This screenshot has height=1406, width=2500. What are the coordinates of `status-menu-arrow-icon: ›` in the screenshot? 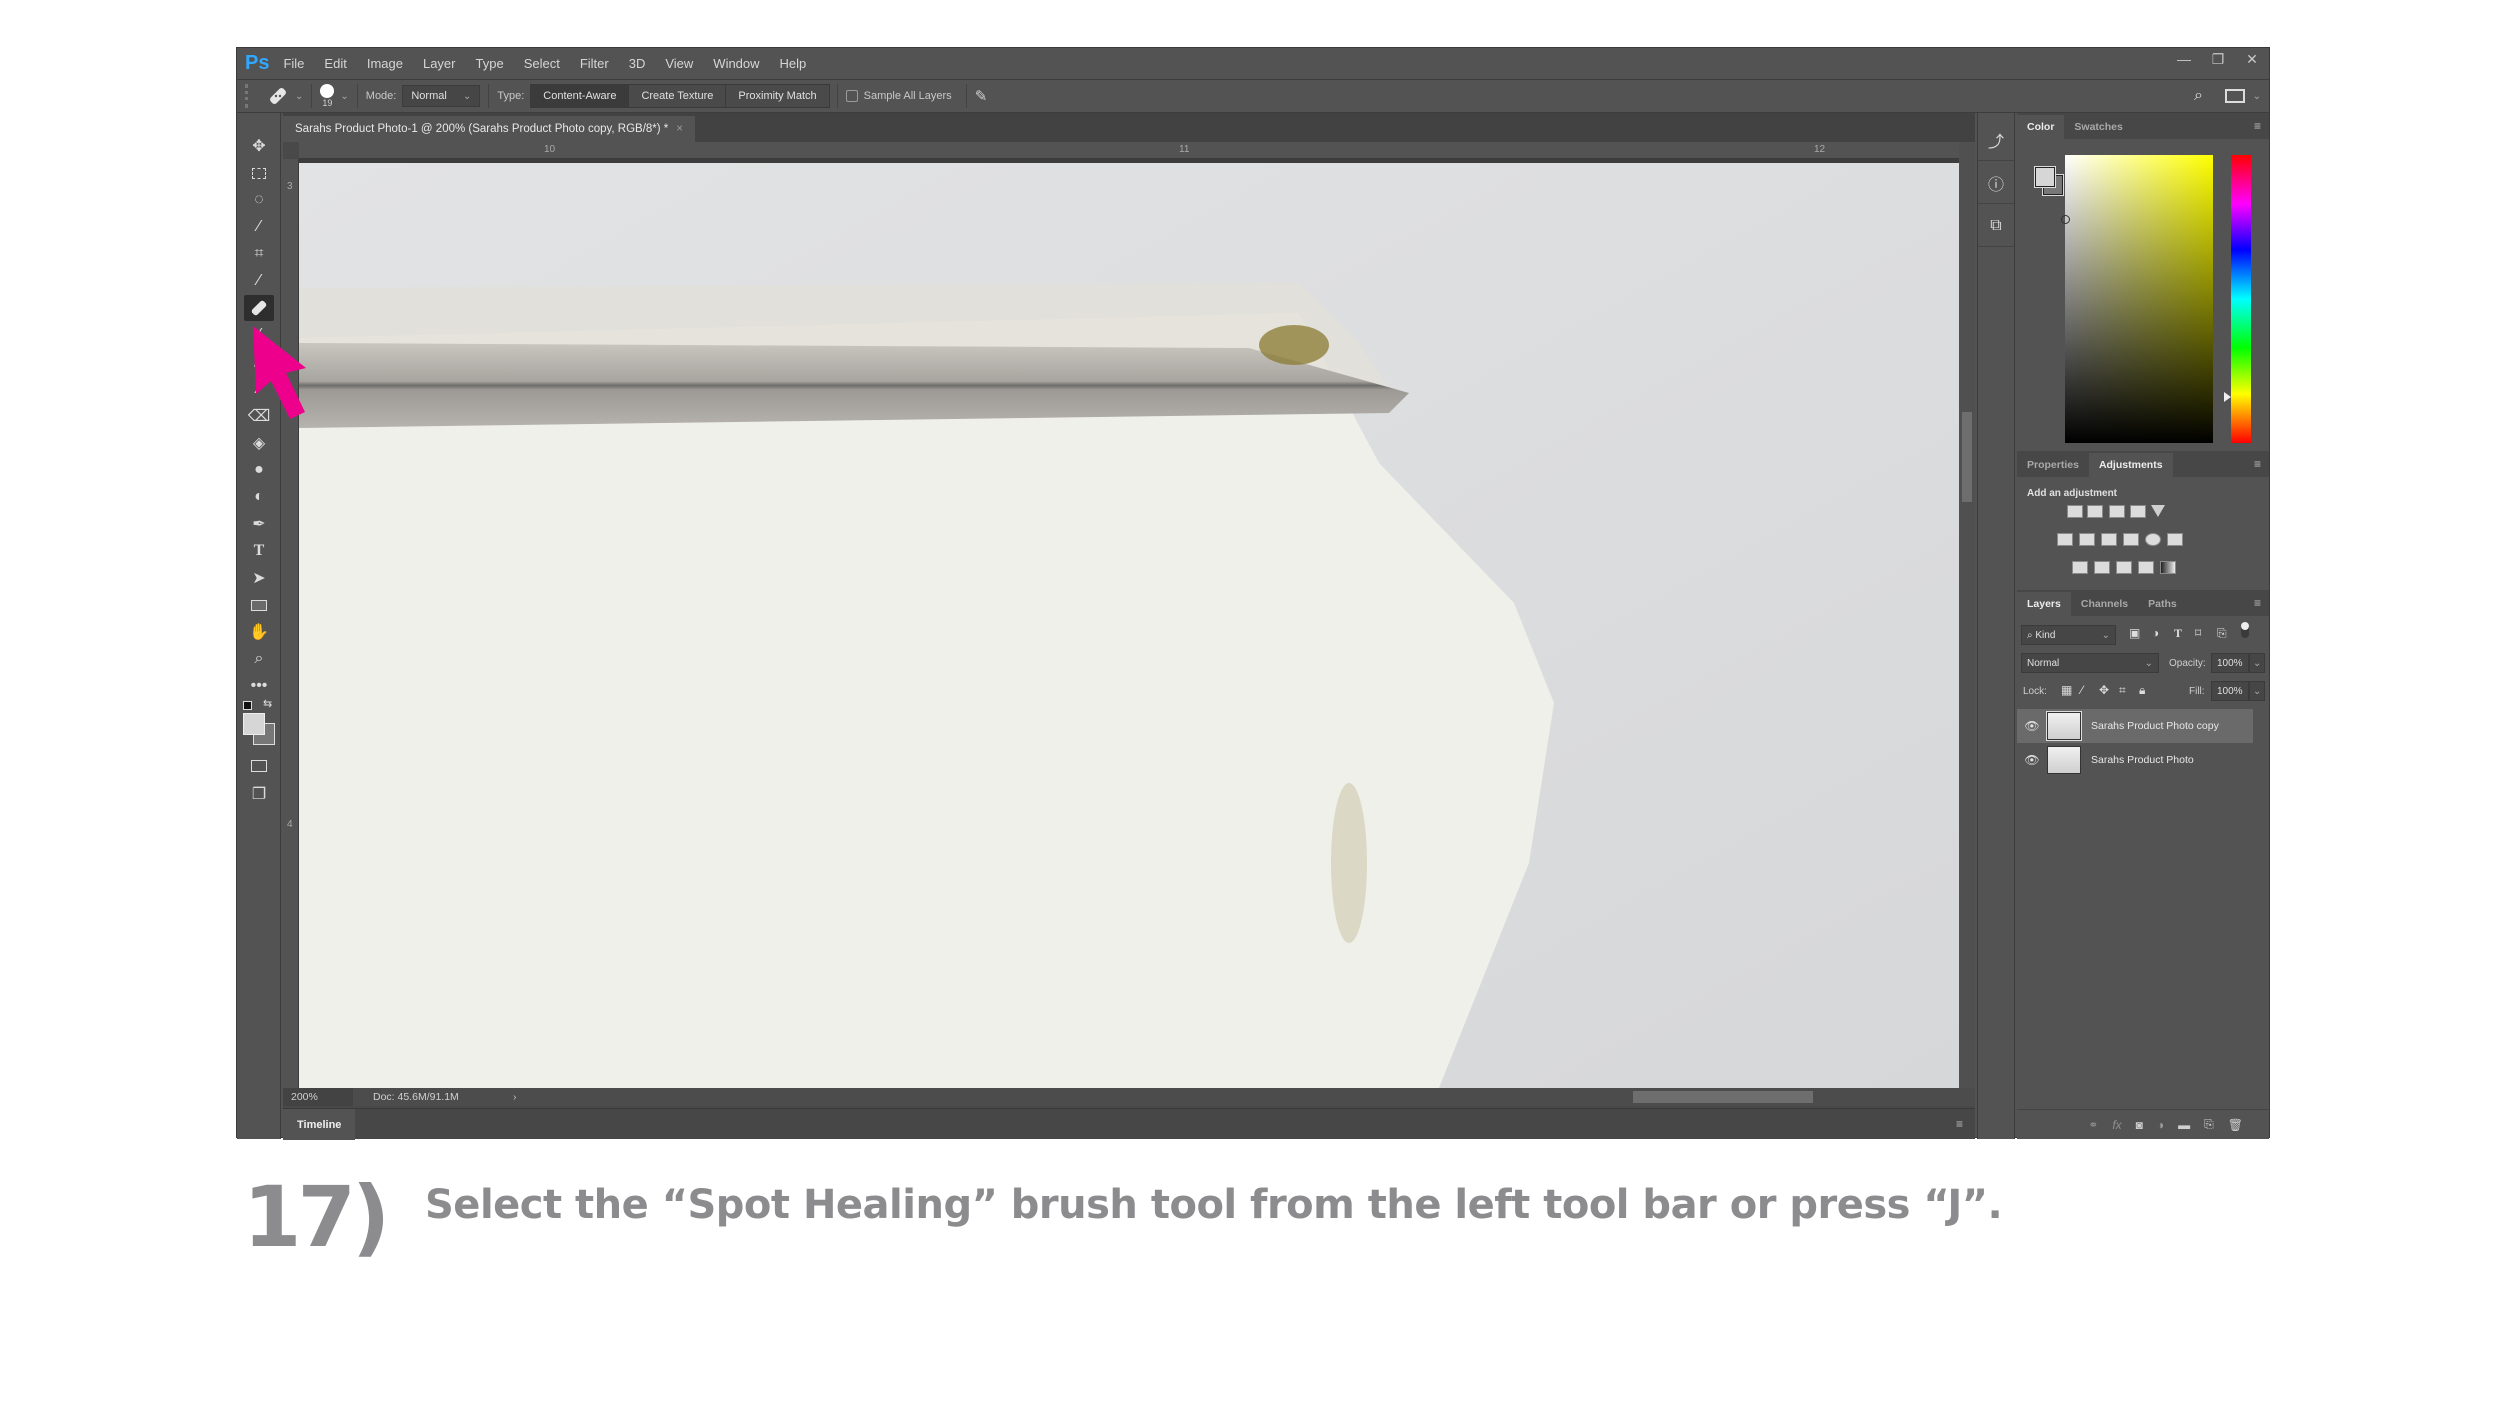 It's located at (515, 1097).